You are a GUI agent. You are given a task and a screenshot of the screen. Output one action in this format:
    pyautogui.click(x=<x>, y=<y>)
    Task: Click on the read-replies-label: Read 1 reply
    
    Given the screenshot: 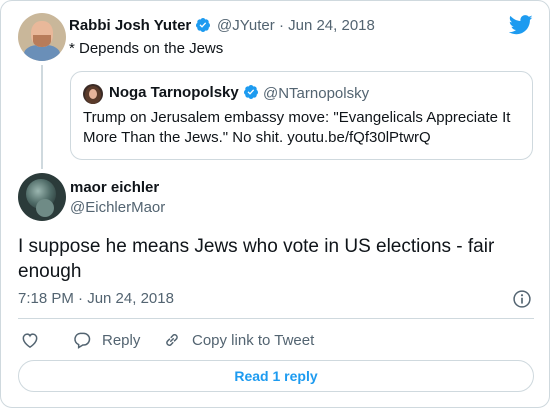 What is the action you would take?
    pyautogui.click(x=276, y=376)
    